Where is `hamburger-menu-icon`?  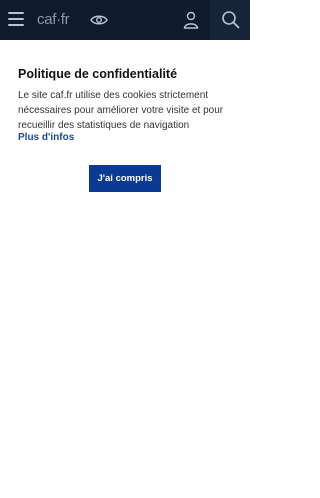
hamburger-menu-icon is located at coordinates (16, 19).